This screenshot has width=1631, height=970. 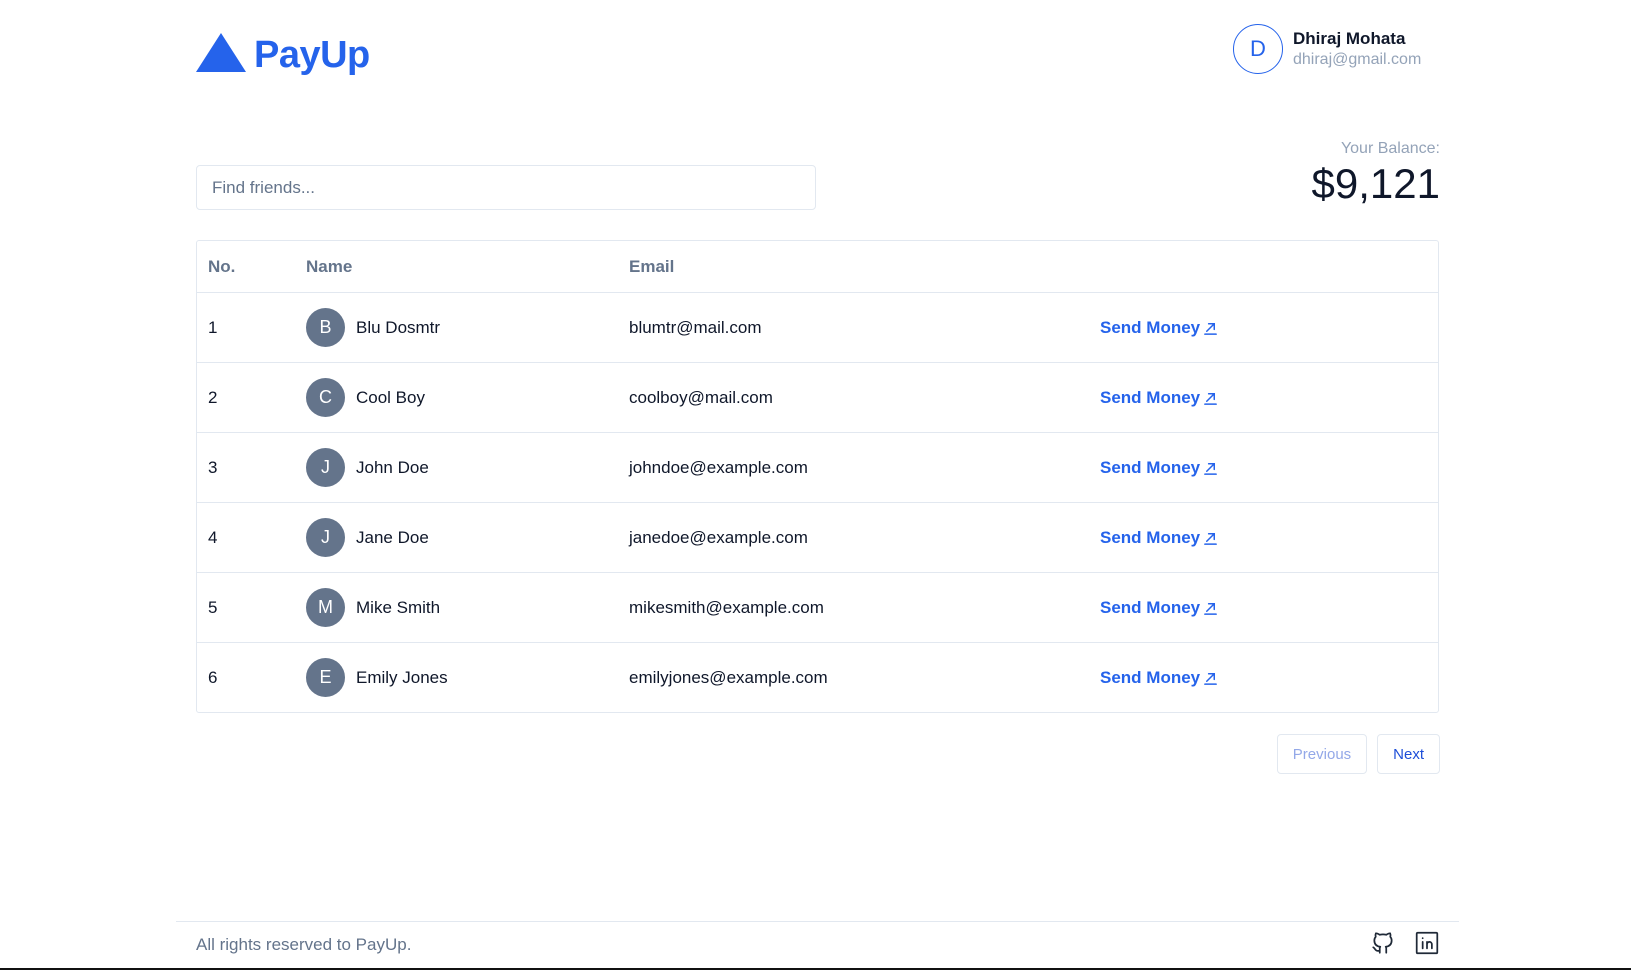 I want to click on brand-logo: PayUp, so click(x=283, y=52).